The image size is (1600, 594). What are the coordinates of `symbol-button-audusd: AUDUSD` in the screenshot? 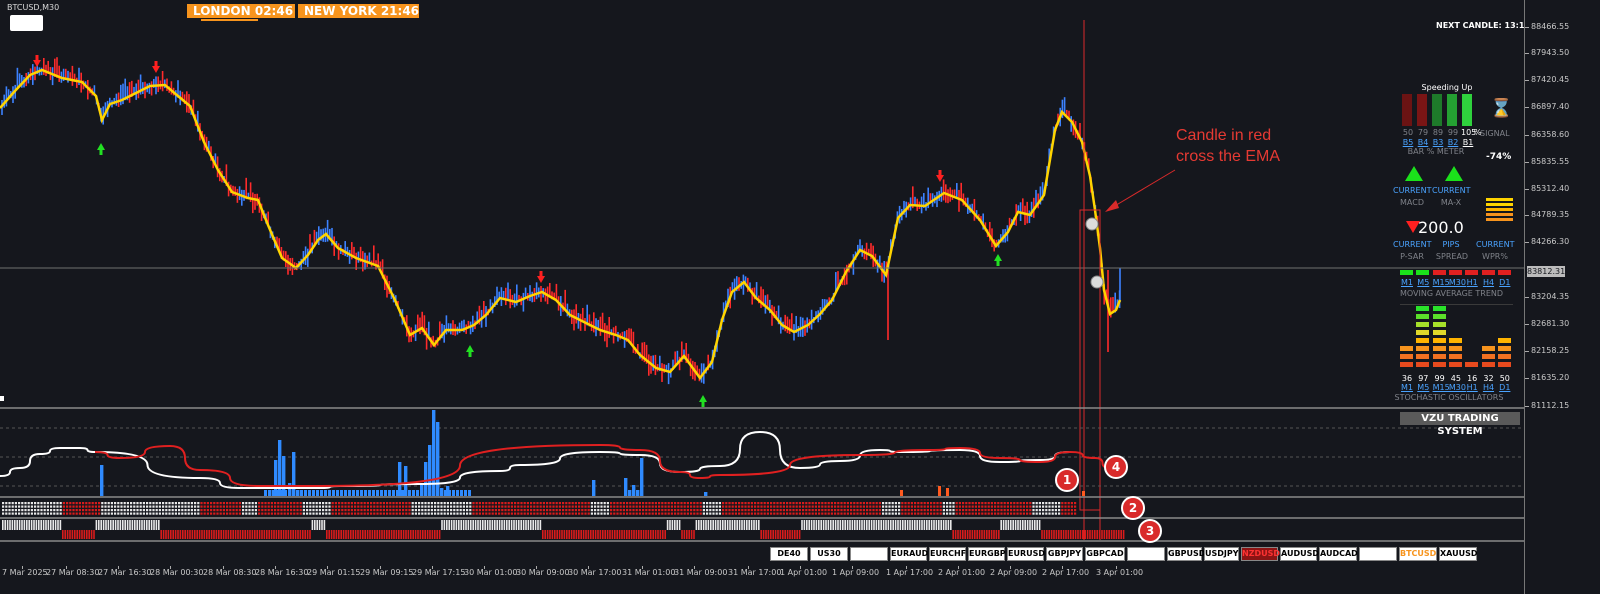 It's located at (1299, 554).